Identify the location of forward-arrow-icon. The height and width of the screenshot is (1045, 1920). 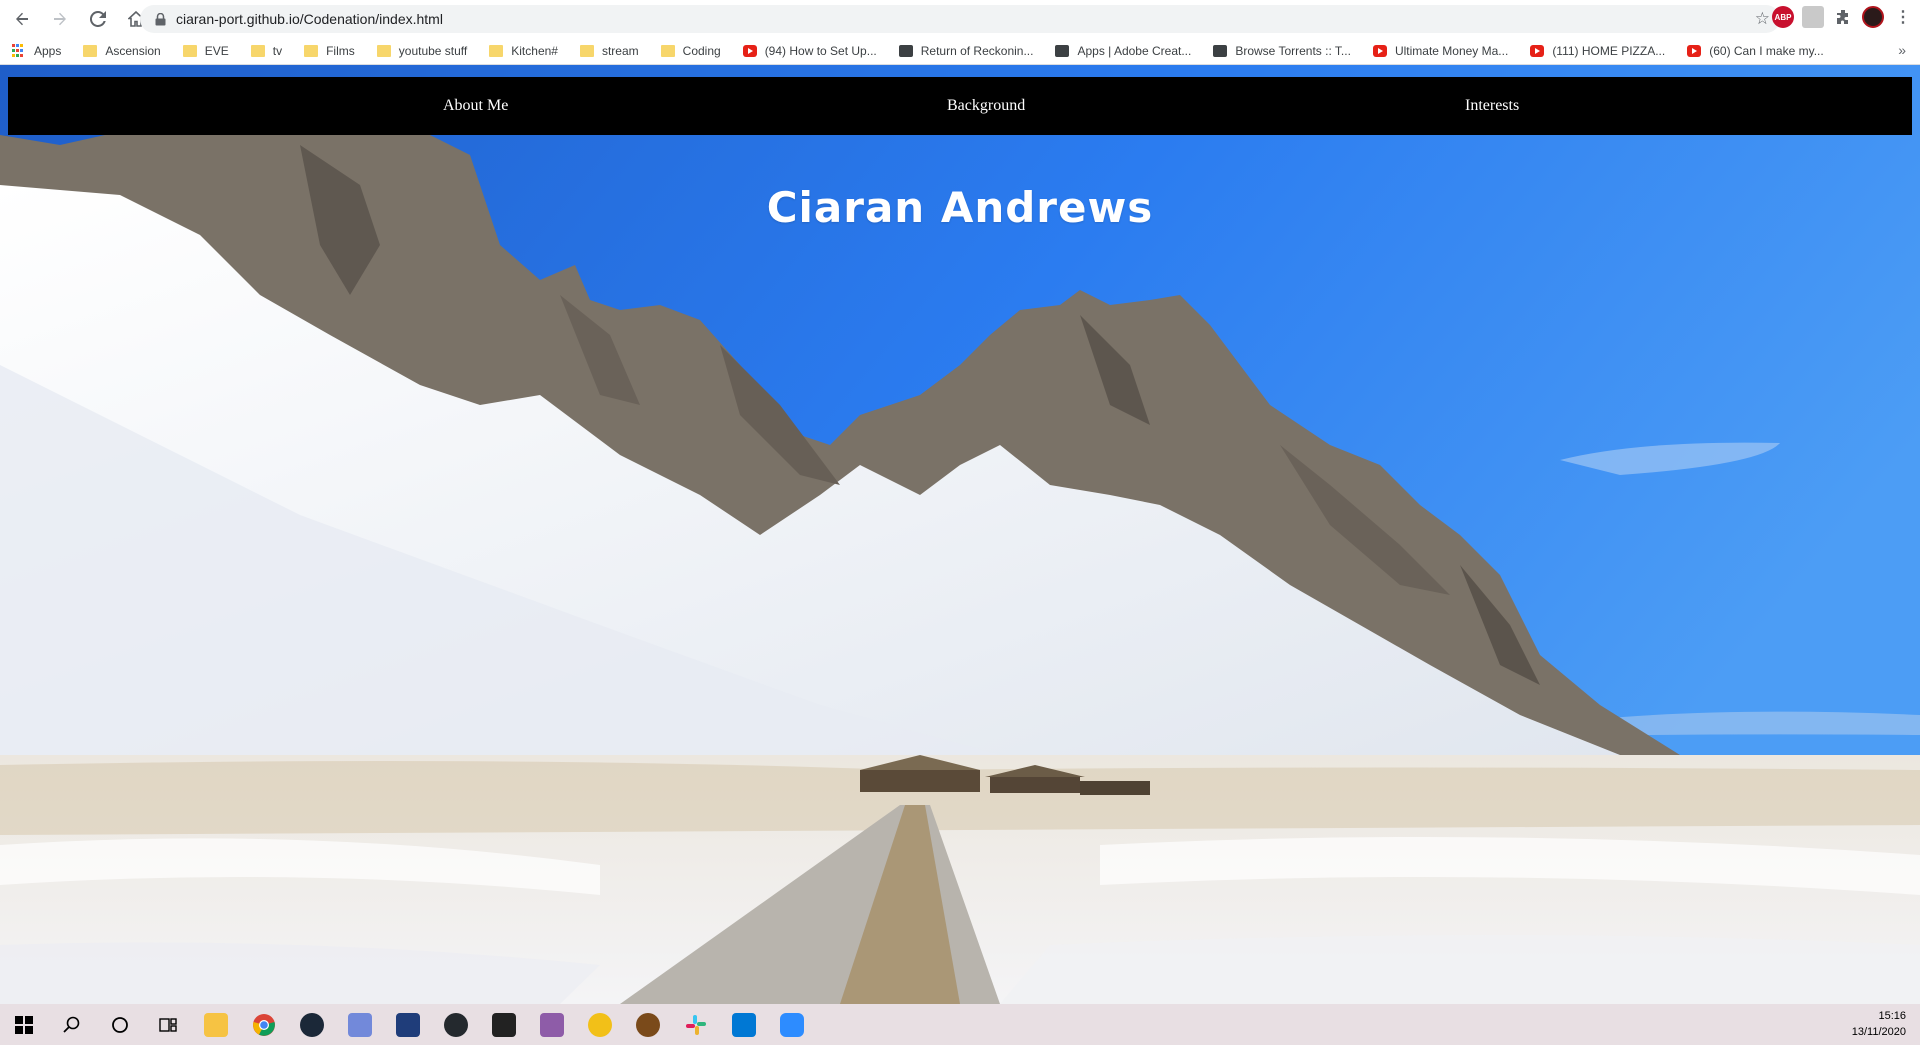
(60, 19).